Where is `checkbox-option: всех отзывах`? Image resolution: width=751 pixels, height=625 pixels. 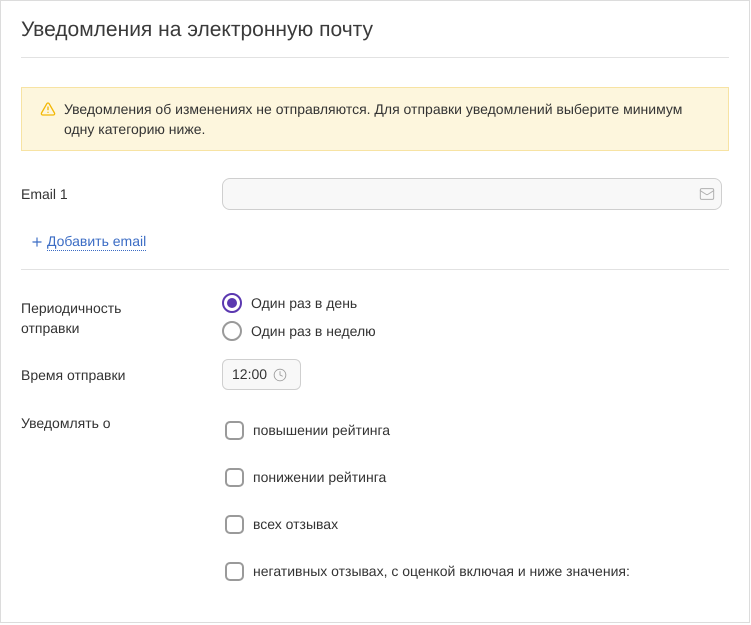
checkbox-option: всех отзывах is located at coordinates (427, 524).